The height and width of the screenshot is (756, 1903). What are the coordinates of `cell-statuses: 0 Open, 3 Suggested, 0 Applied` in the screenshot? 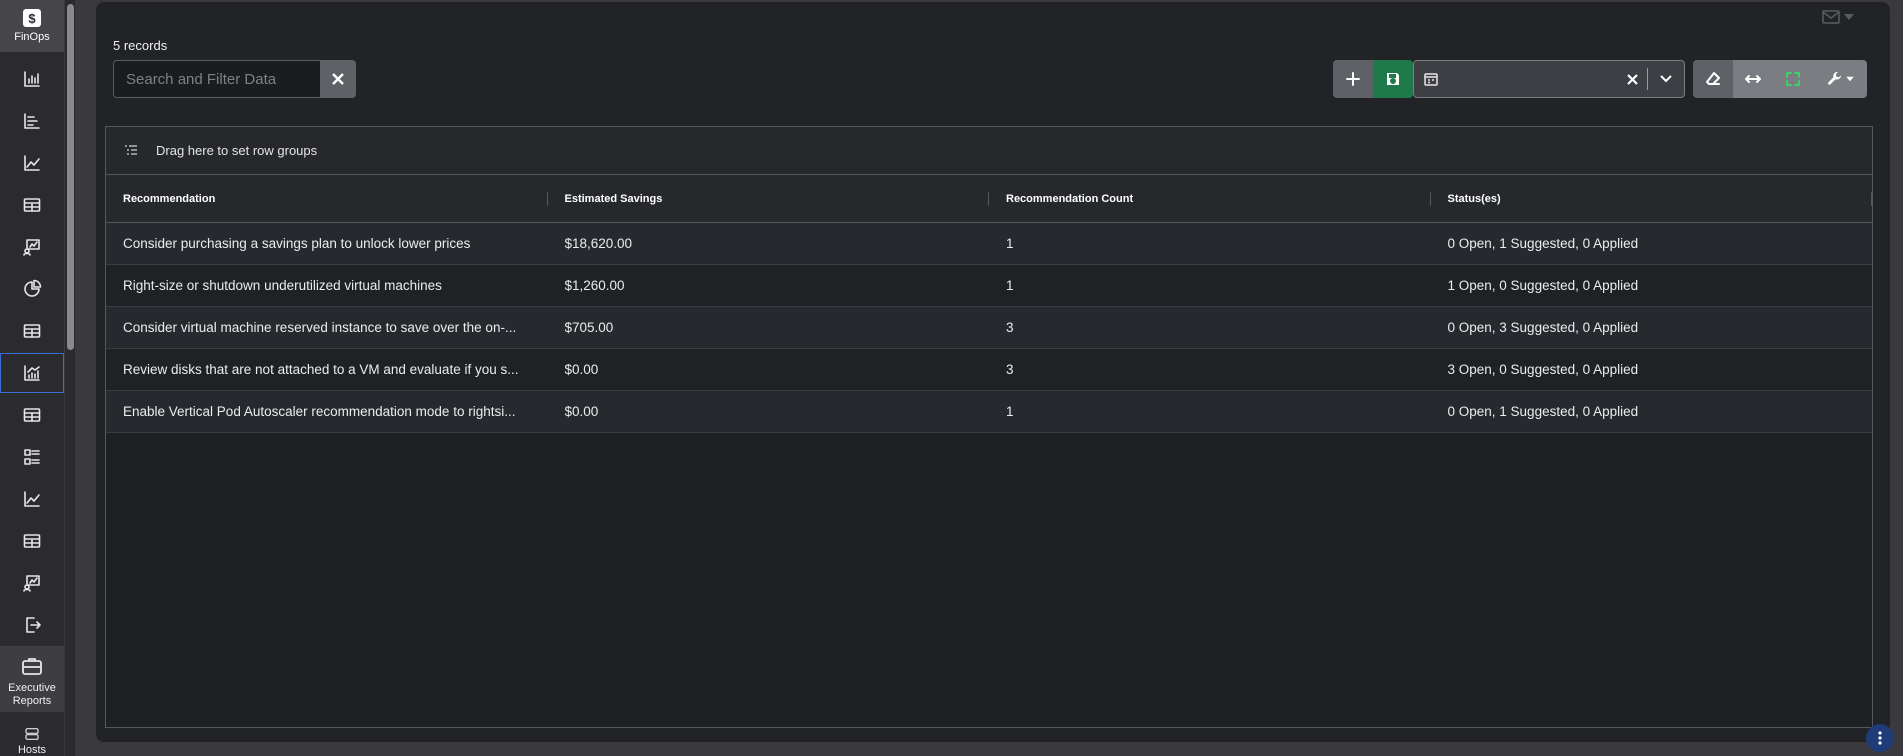 It's located at (1543, 327).